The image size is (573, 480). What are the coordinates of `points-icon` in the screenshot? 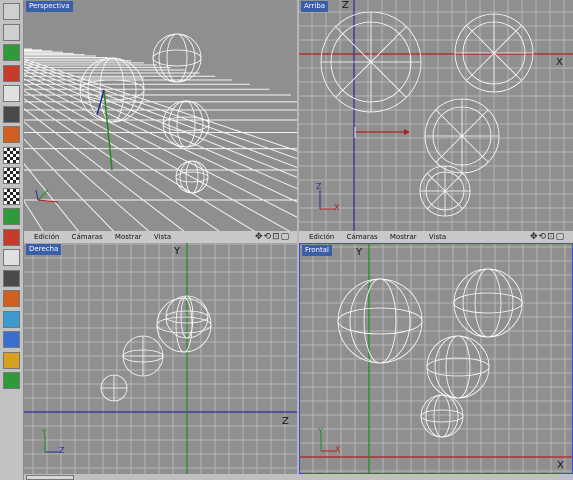 It's located at (11, 93).